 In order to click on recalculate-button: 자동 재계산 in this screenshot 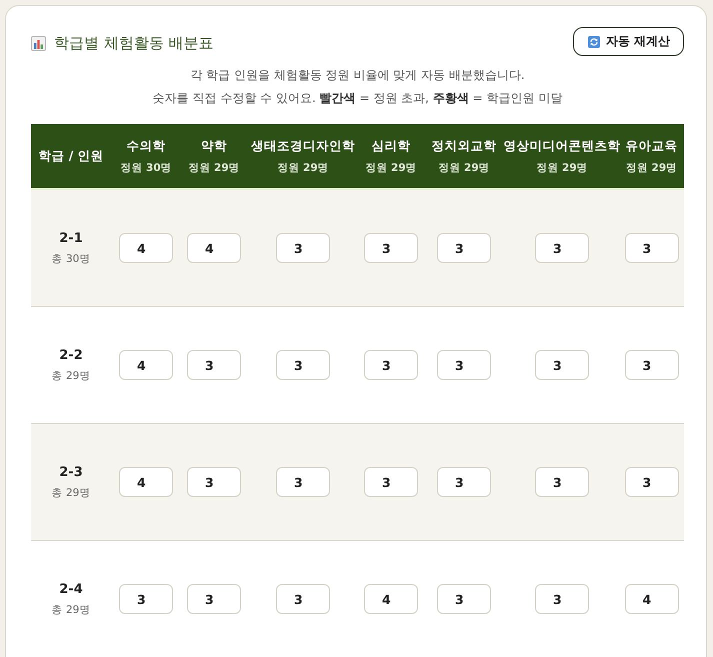, I will do `click(628, 41)`.